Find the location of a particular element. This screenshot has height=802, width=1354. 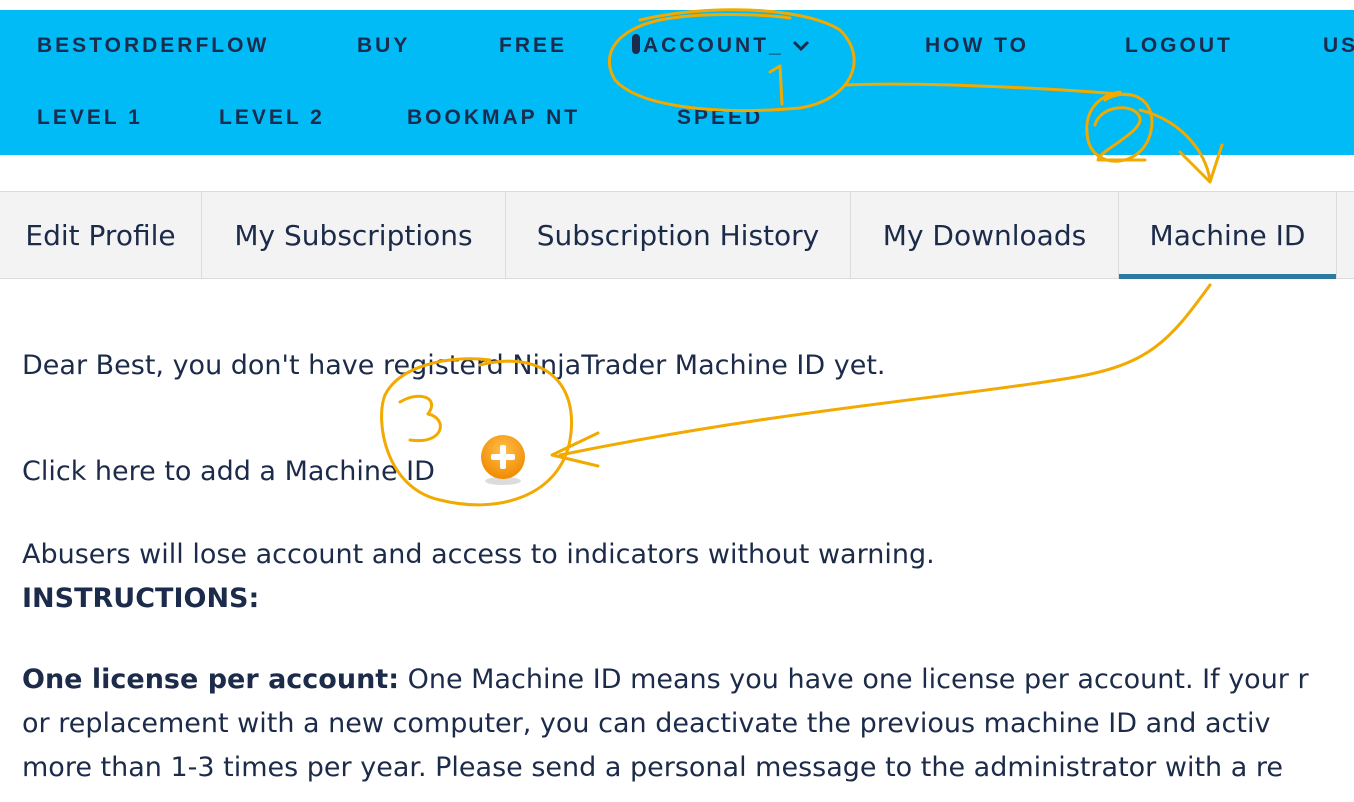

plus-circle-icon is located at coordinates (503, 460).